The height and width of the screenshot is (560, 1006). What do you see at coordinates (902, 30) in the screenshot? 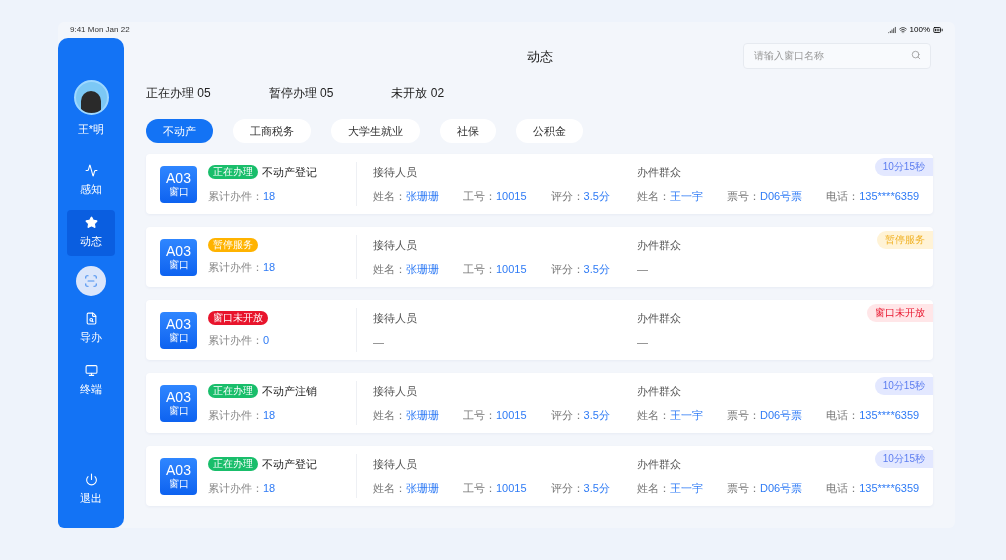
I see `wifi-icon` at bounding box center [902, 30].